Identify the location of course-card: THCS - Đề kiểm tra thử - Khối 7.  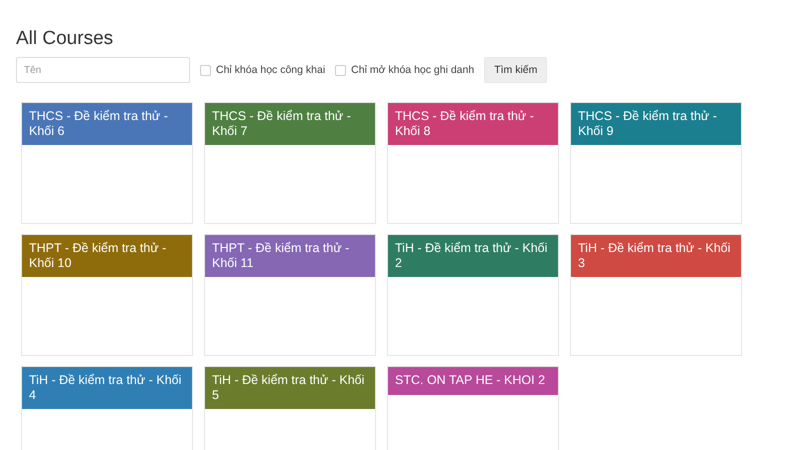
(290, 163).